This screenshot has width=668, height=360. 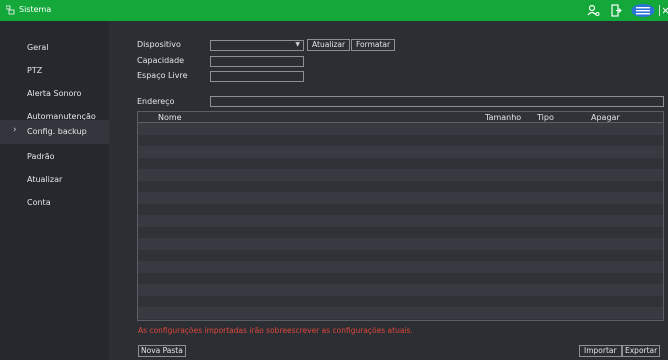 I want to click on sidebar-item-label: Alerta Sonoro, so click(x=54, y=93).